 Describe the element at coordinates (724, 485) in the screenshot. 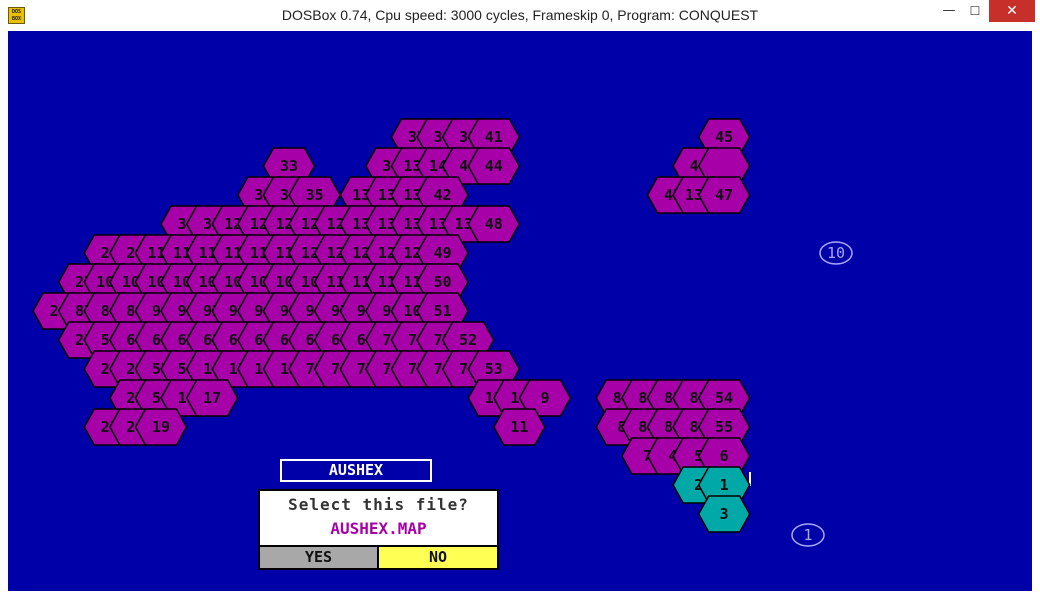

I see `hex-number-label: 1` at that location.